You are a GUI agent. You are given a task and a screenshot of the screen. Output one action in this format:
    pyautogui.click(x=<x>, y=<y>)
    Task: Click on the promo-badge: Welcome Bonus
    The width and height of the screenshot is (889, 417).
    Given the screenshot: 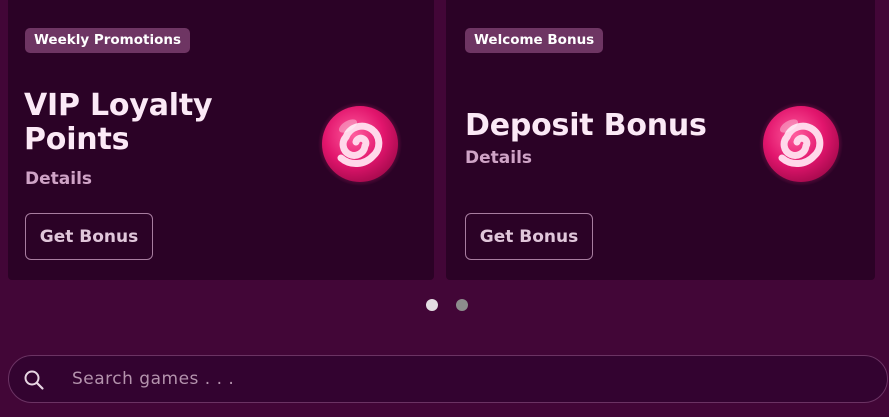 What is the action you would take?
    pyautogui.click(x=534, y=40)
    